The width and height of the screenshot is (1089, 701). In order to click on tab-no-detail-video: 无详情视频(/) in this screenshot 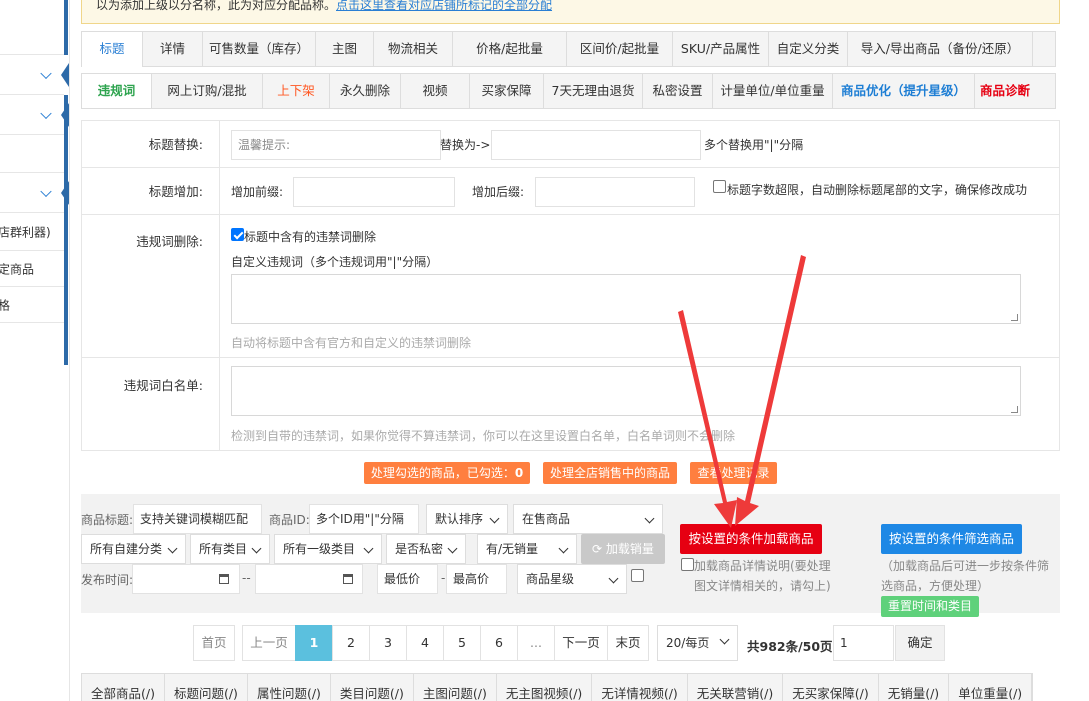, I will do `click(640, 687)`.